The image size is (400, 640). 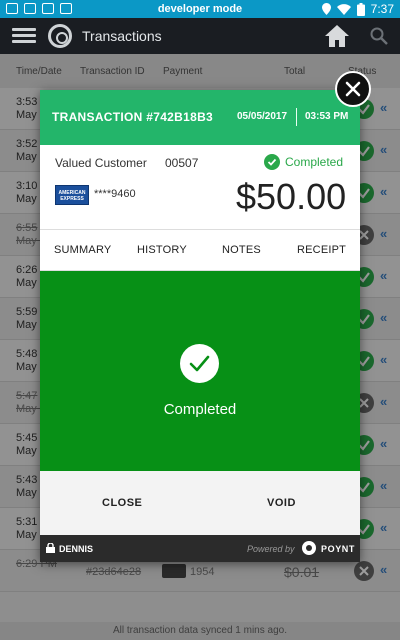 What do you see at coordinates (200, 548) in the screenshot?
I see `dialog-footer: DENNIS Powered by POYNT` at bounding box center [200, 548].